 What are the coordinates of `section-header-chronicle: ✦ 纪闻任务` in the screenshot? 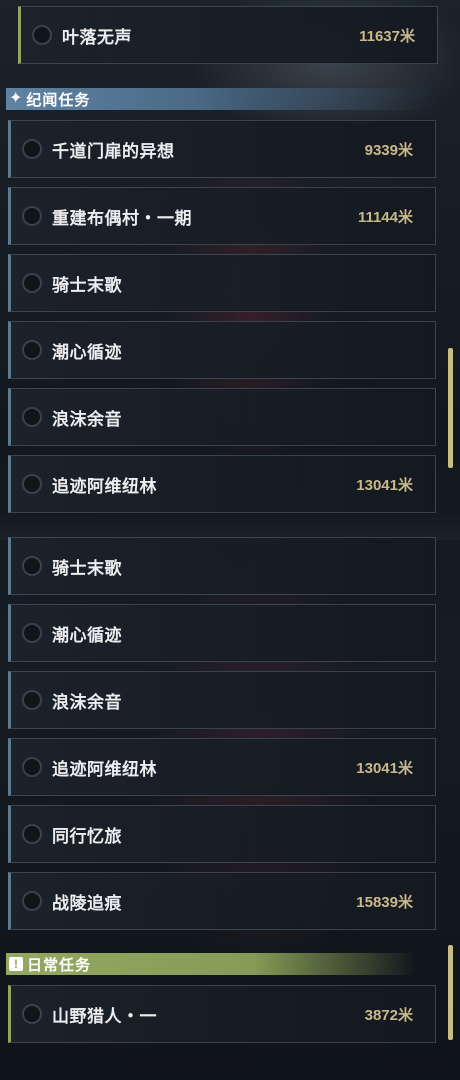 It's located at (216, 99).